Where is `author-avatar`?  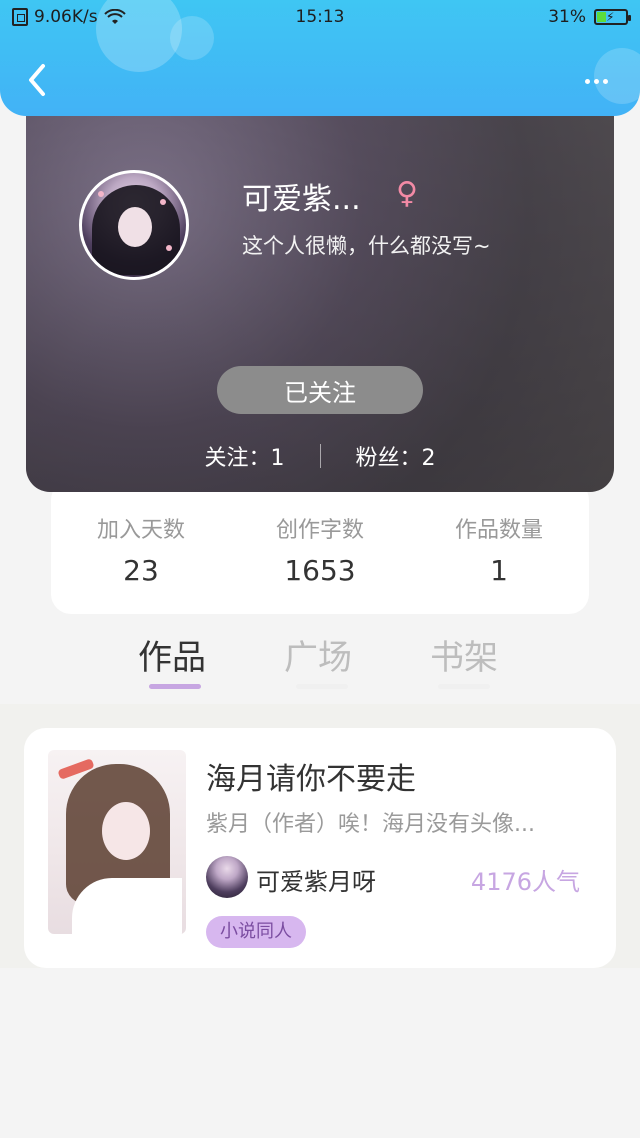 author-avatar is located at coordinates (227, 877).